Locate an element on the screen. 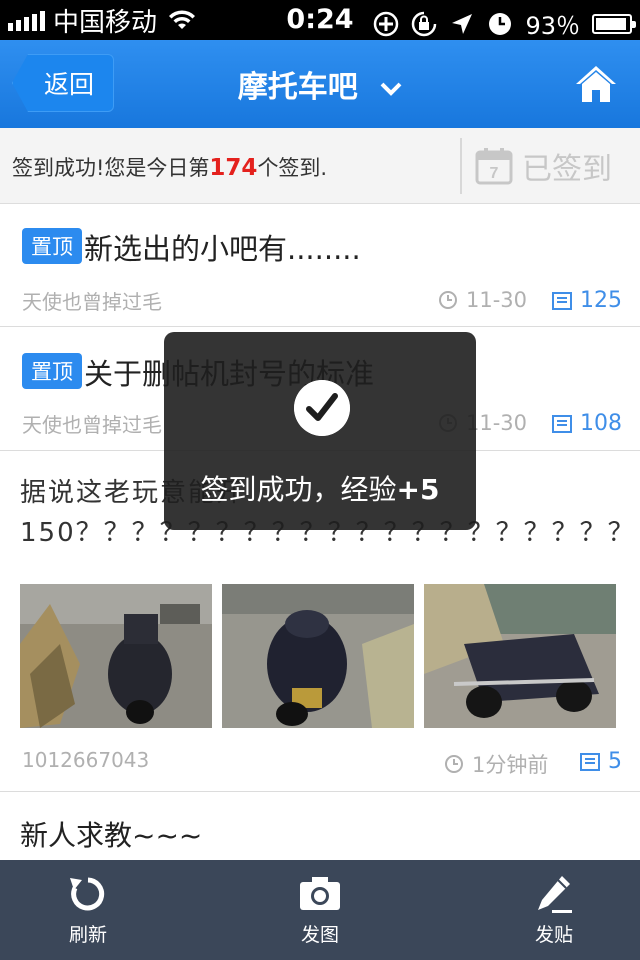 This screenshot has height=960, width=640. post-replies: 5 is located at coordinates (601, 761).